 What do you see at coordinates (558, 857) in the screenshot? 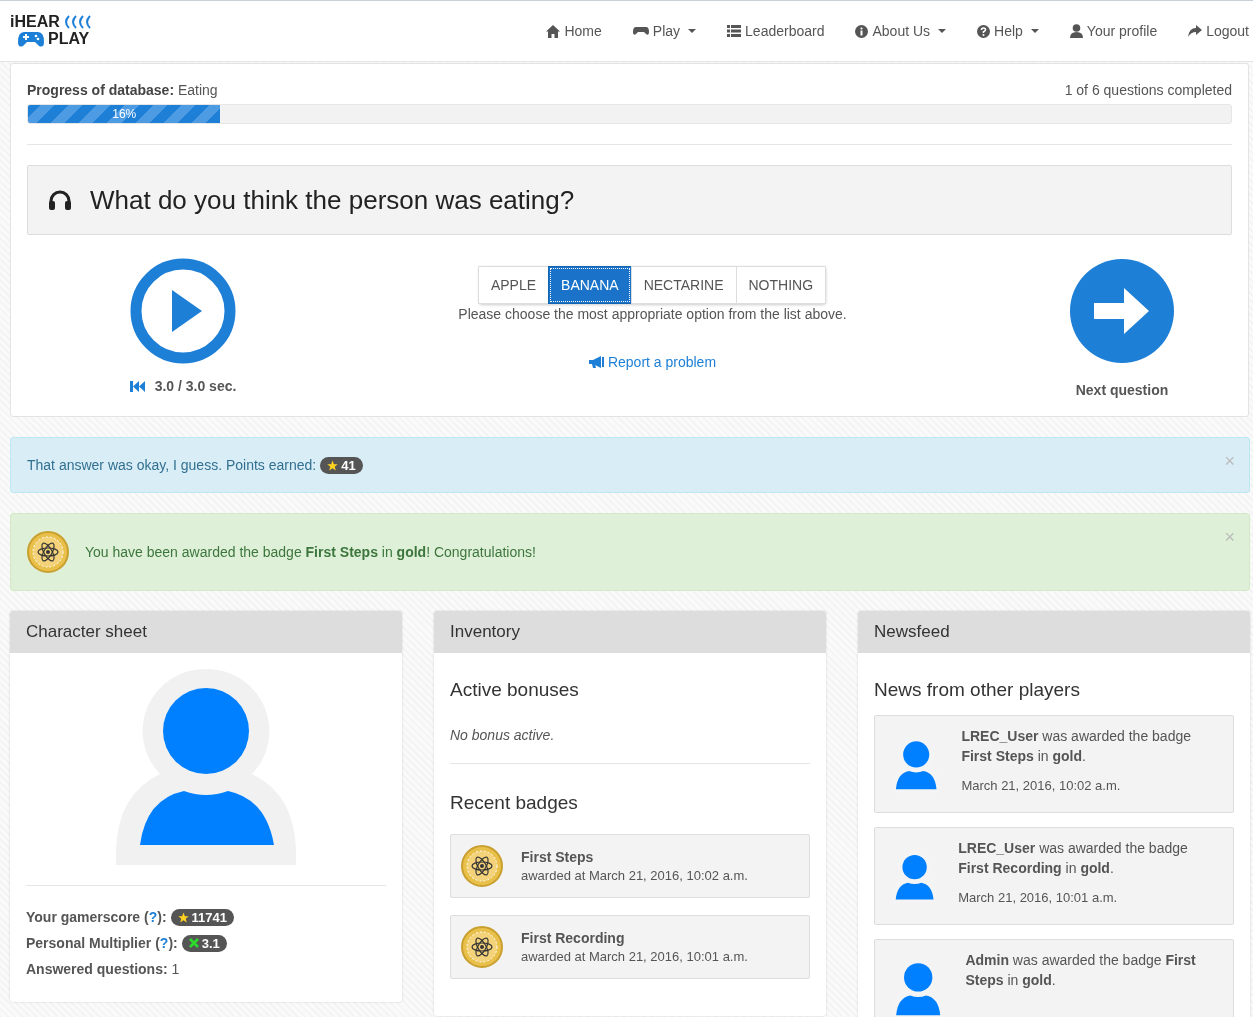
I see `badge-name: First Steps` at bounding box center [558, 857].